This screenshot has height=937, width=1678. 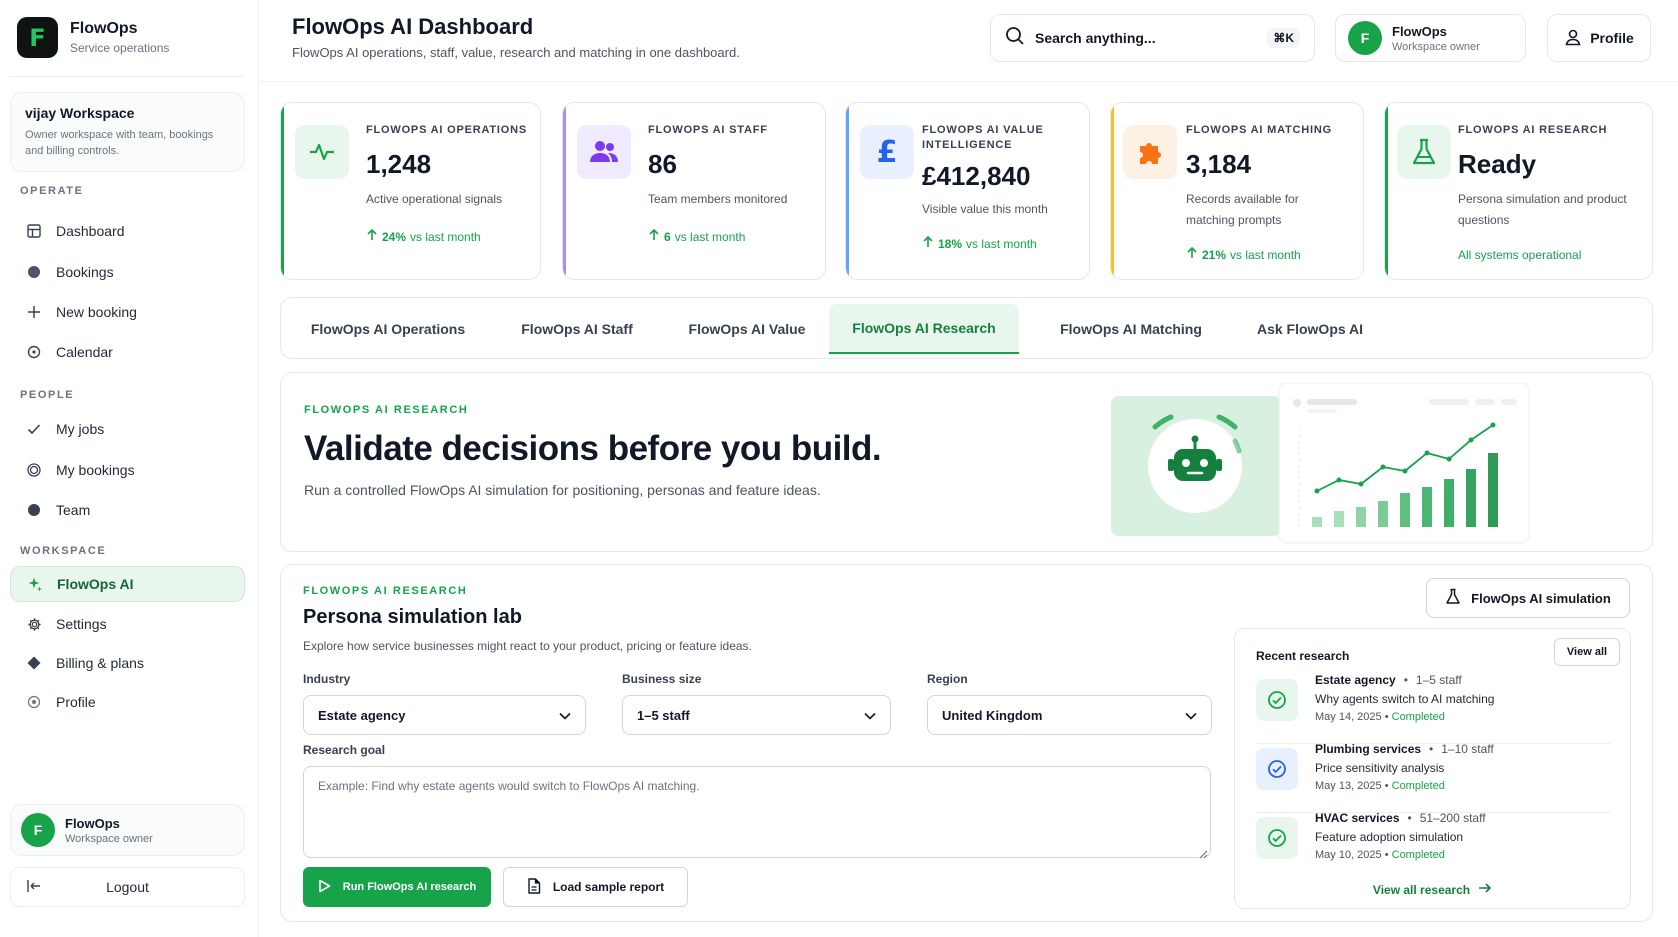 I want to click on stat-value: Ready, so click(x=1497, y=164).